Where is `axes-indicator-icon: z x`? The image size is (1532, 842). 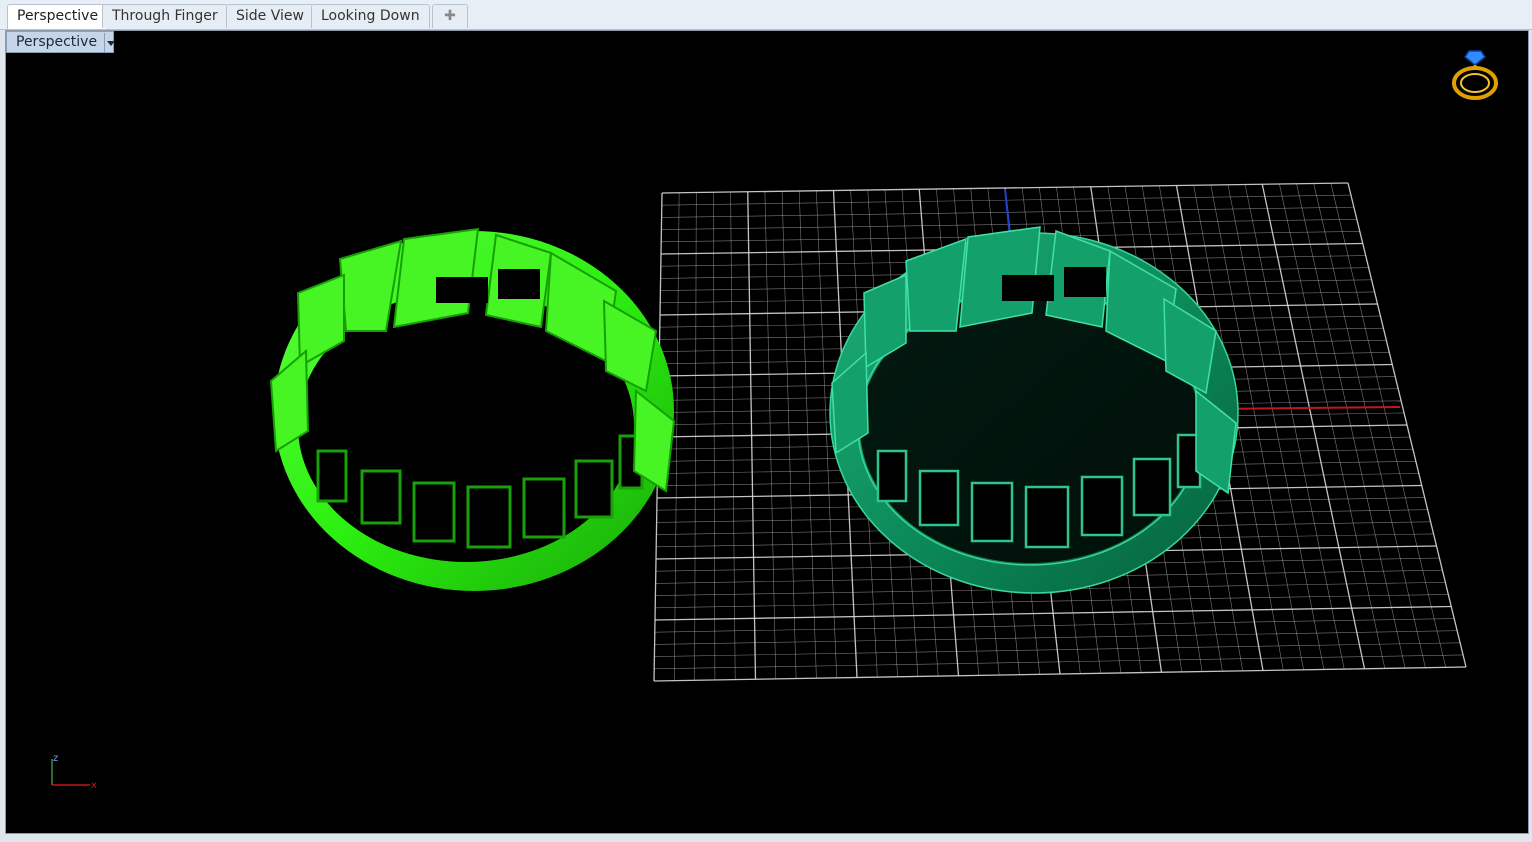
axes-indicator-icon: z x is located at coordinates (74, 772).